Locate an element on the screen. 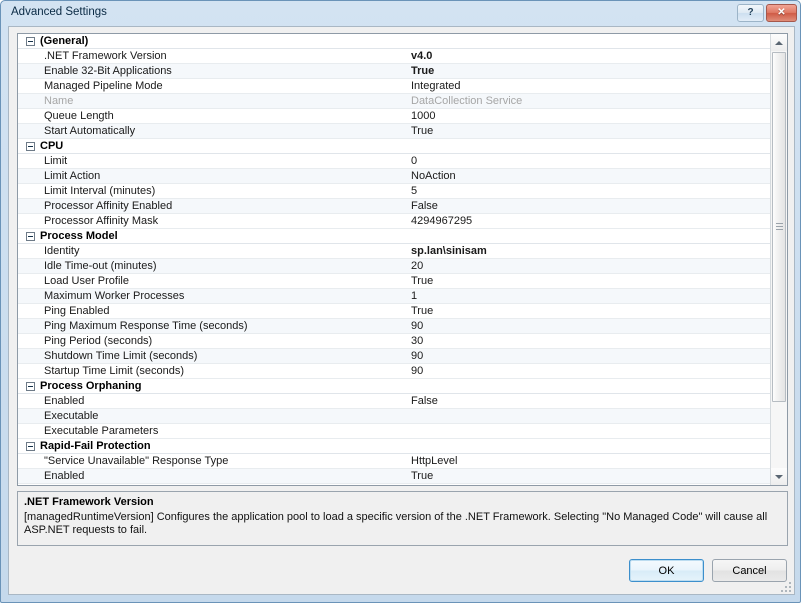 The width and height of the screenshot is (801, 603). property-name: "Service Unavailable" Response Type is located at coordinates (136, 461).